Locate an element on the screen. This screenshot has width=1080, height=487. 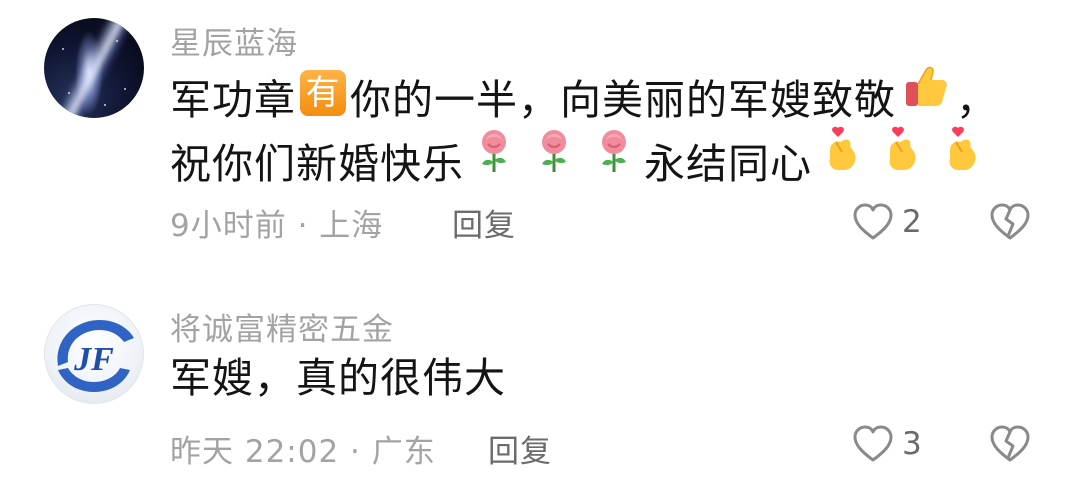
like-count: 2 is located at coordinates (912, 222).